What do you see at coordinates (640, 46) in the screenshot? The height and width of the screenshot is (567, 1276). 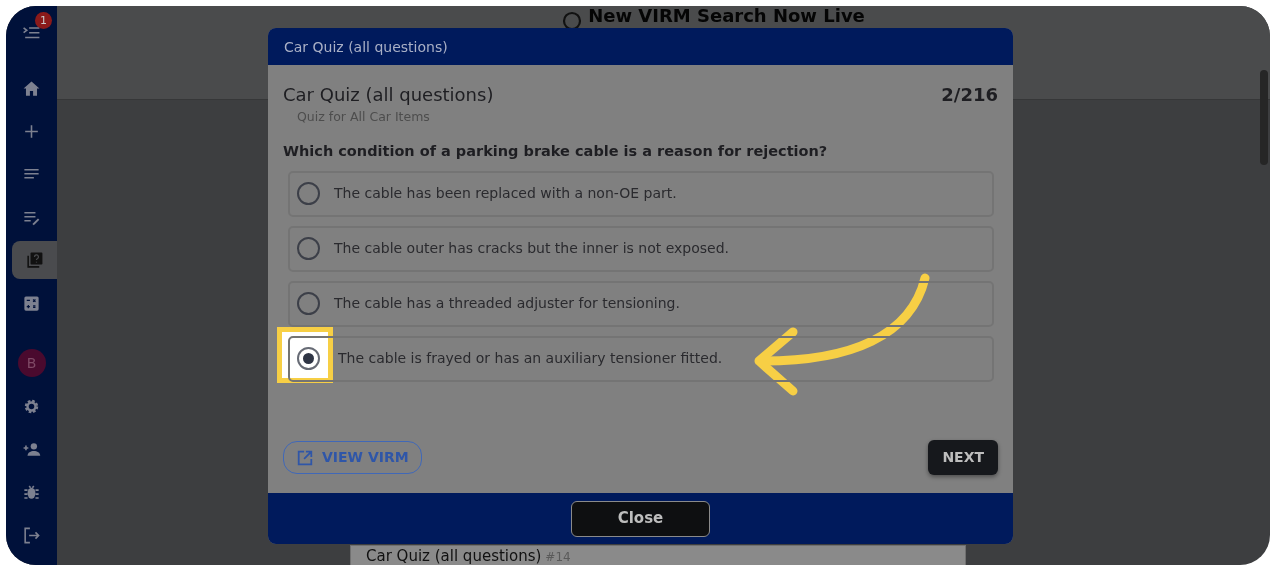 I see `dialog-header: Car Quiz (all questions)` at bounding box center [640, 46].